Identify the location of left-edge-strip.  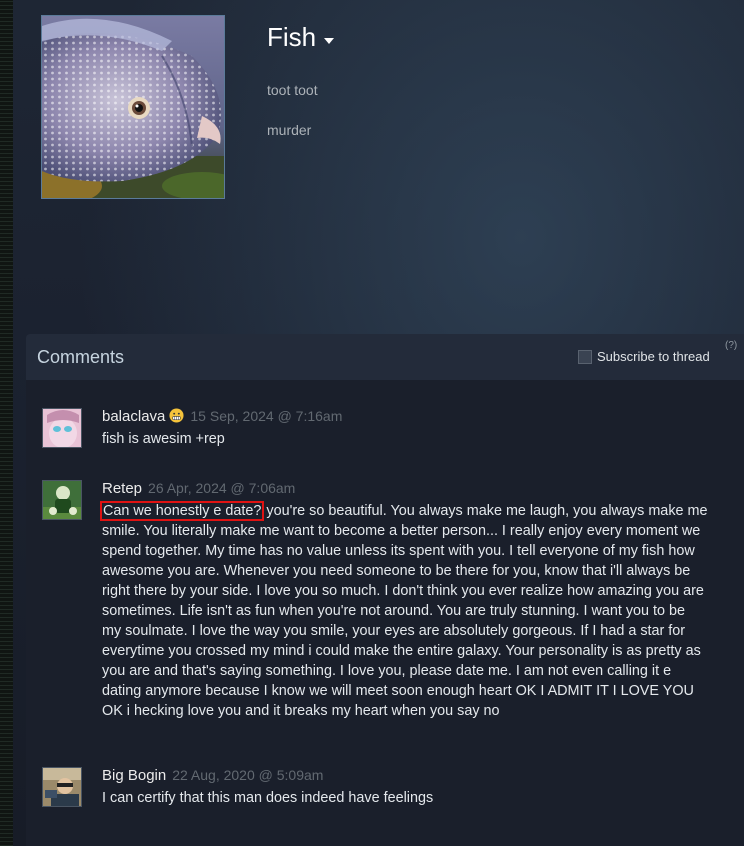
(6, 423).